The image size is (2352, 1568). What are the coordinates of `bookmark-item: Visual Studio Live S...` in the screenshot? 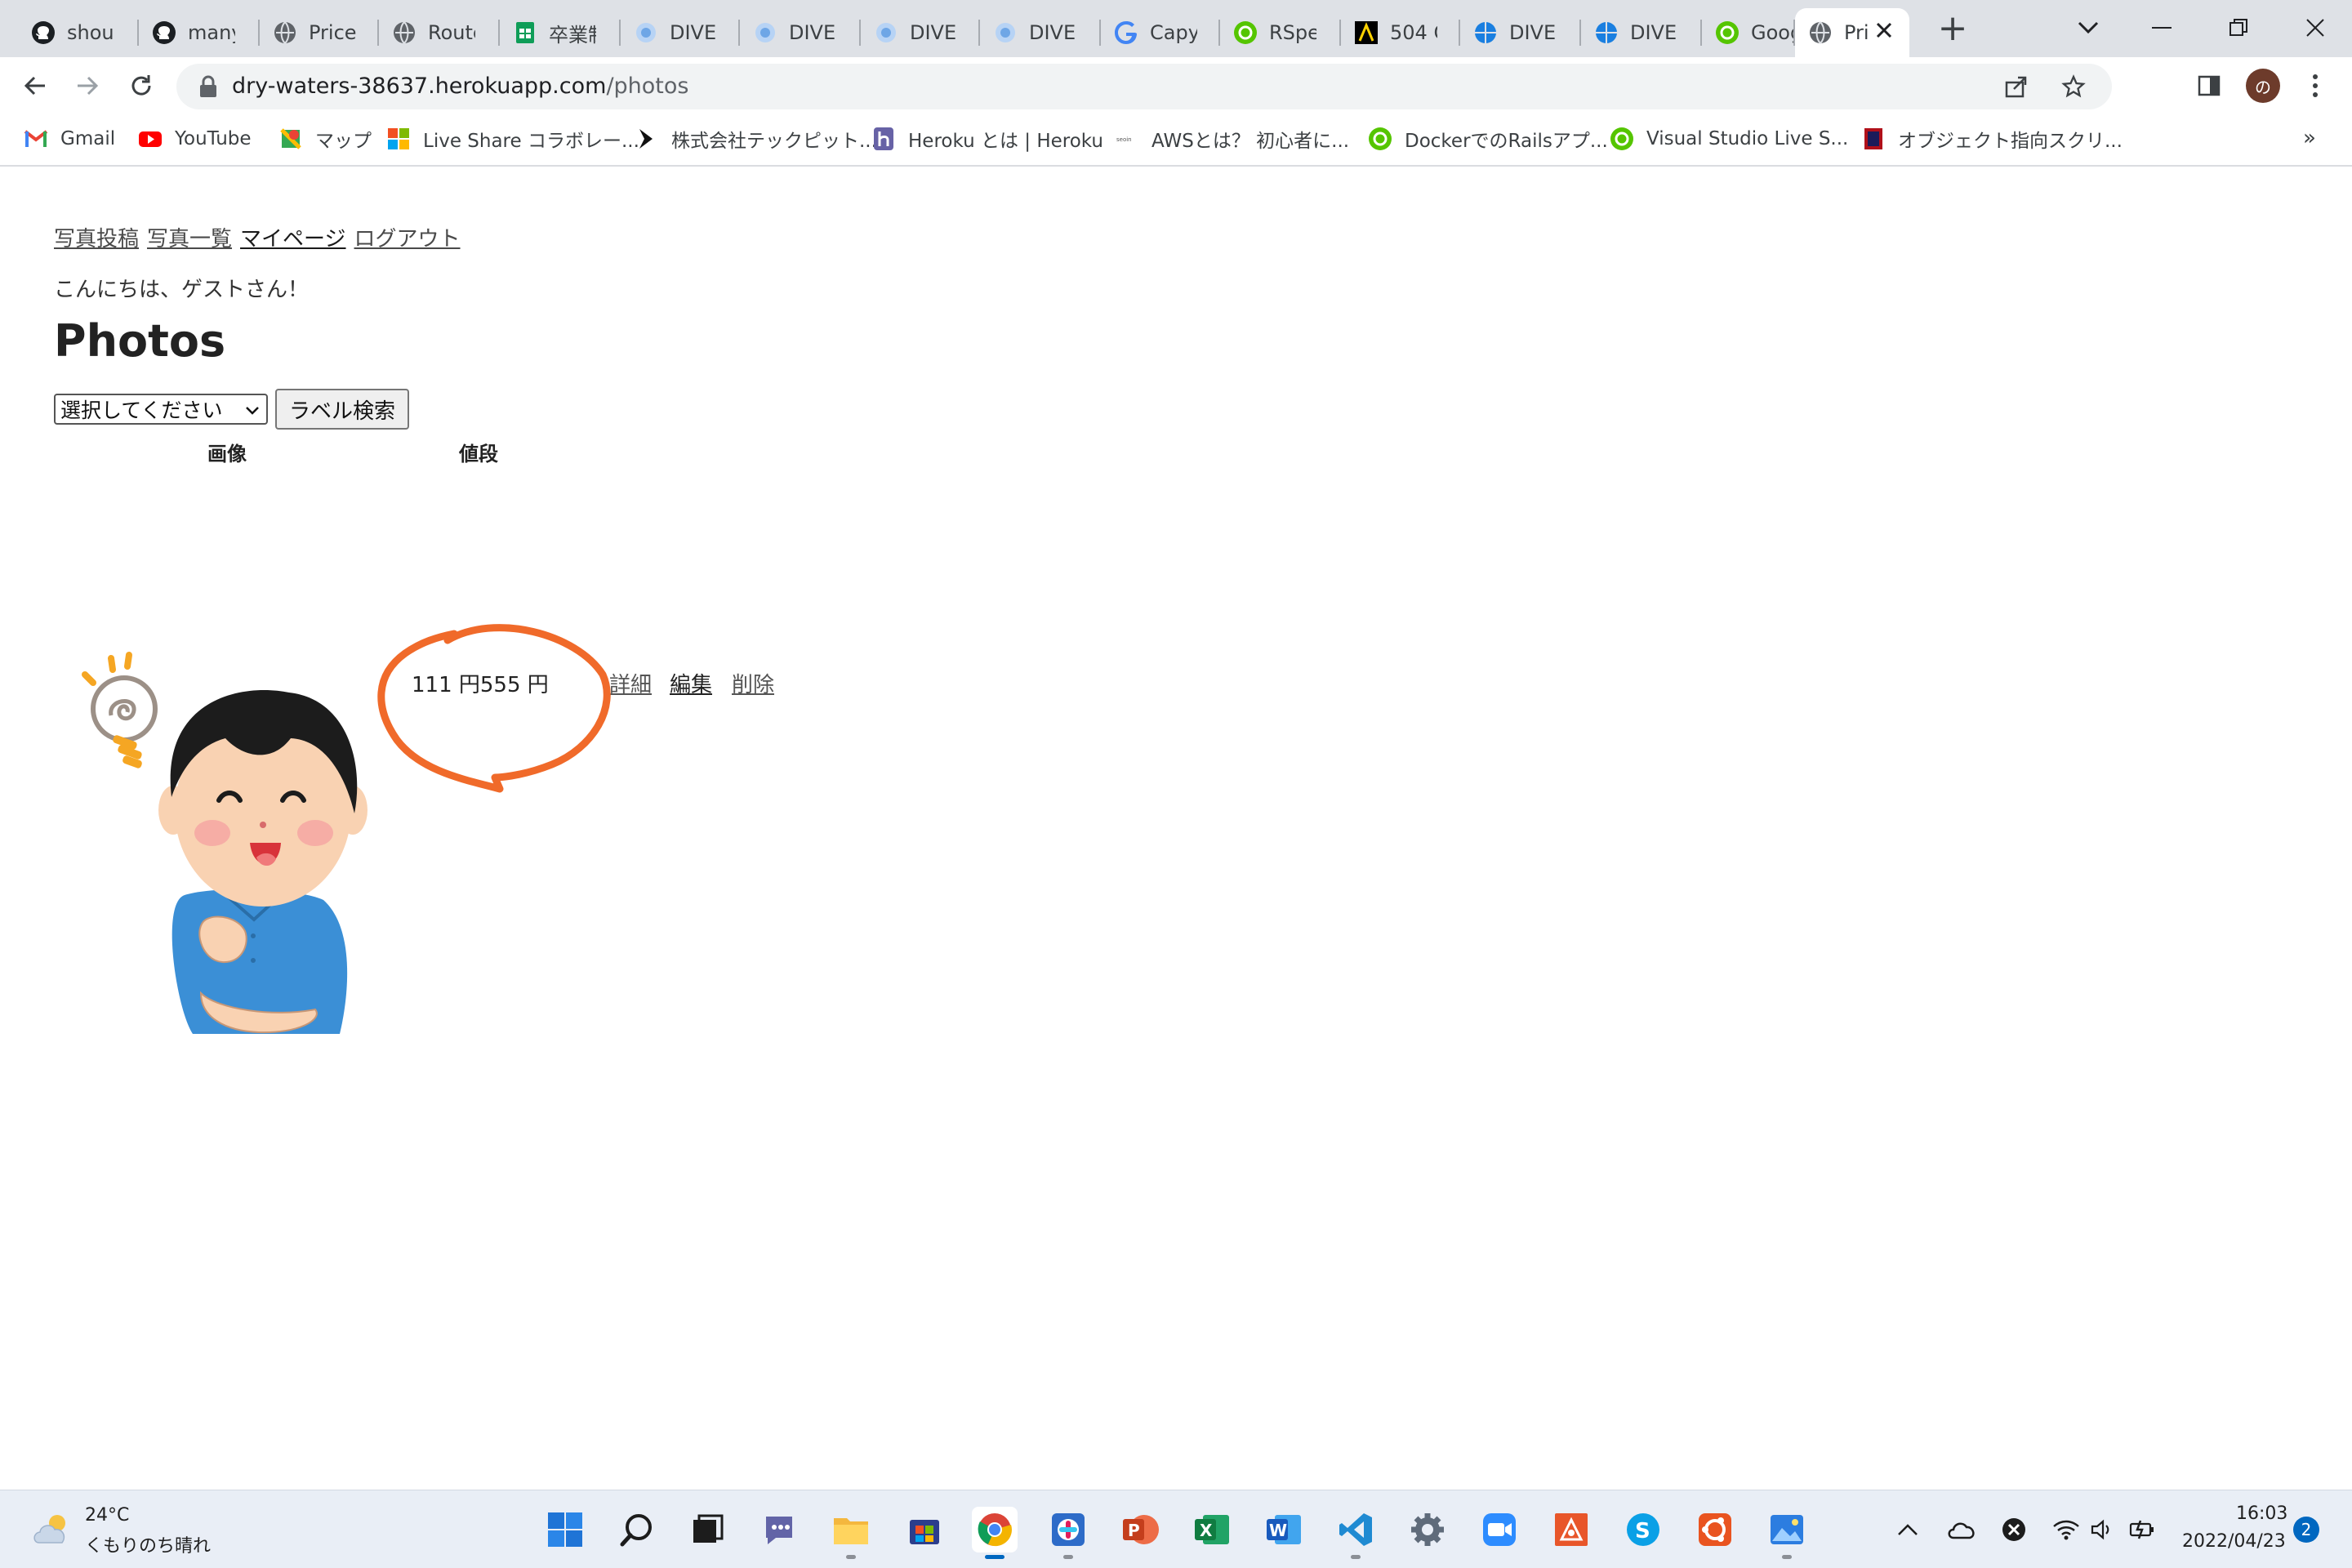 It's located at (1728, 138).